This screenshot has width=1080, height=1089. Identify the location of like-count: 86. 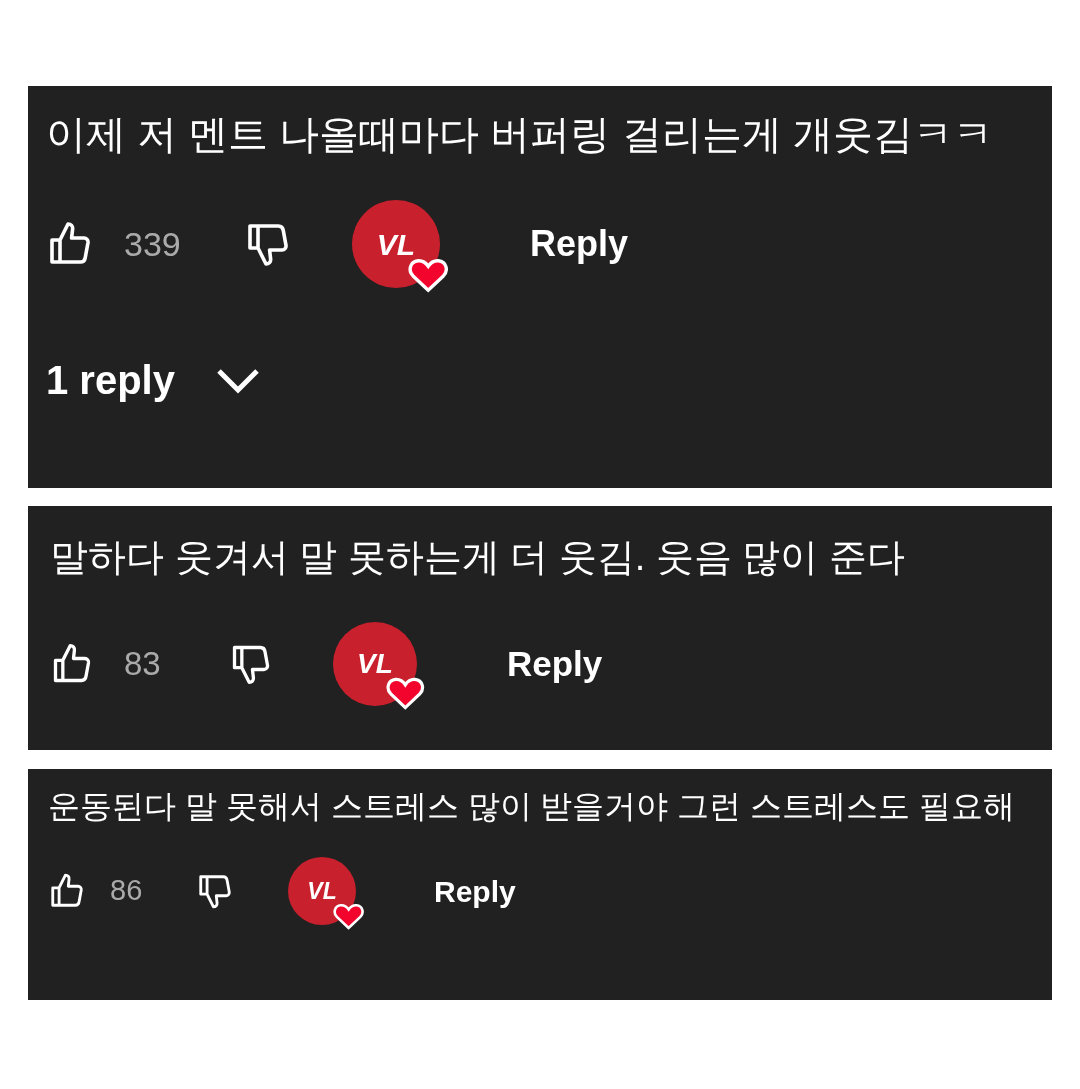
(127, 891).